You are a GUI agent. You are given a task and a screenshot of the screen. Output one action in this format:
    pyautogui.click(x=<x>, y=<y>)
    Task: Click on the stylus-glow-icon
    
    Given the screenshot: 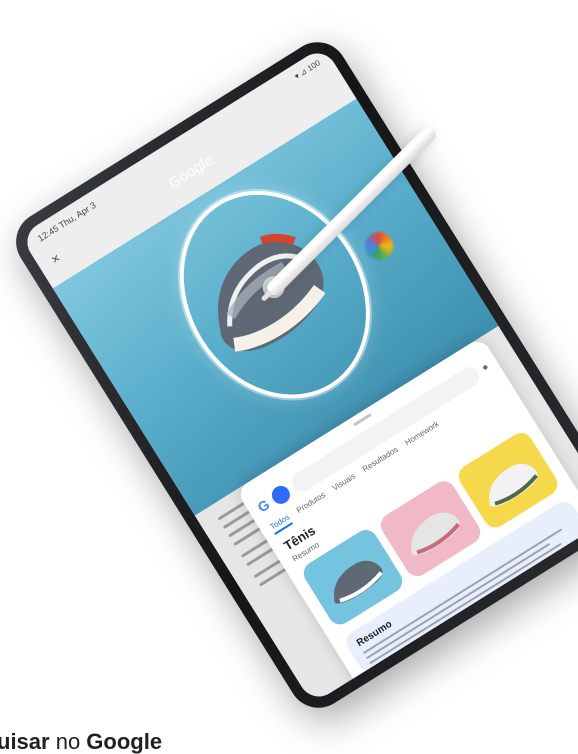 What is the action you would take?
    pyautogui.click(x=379, y=246)
    